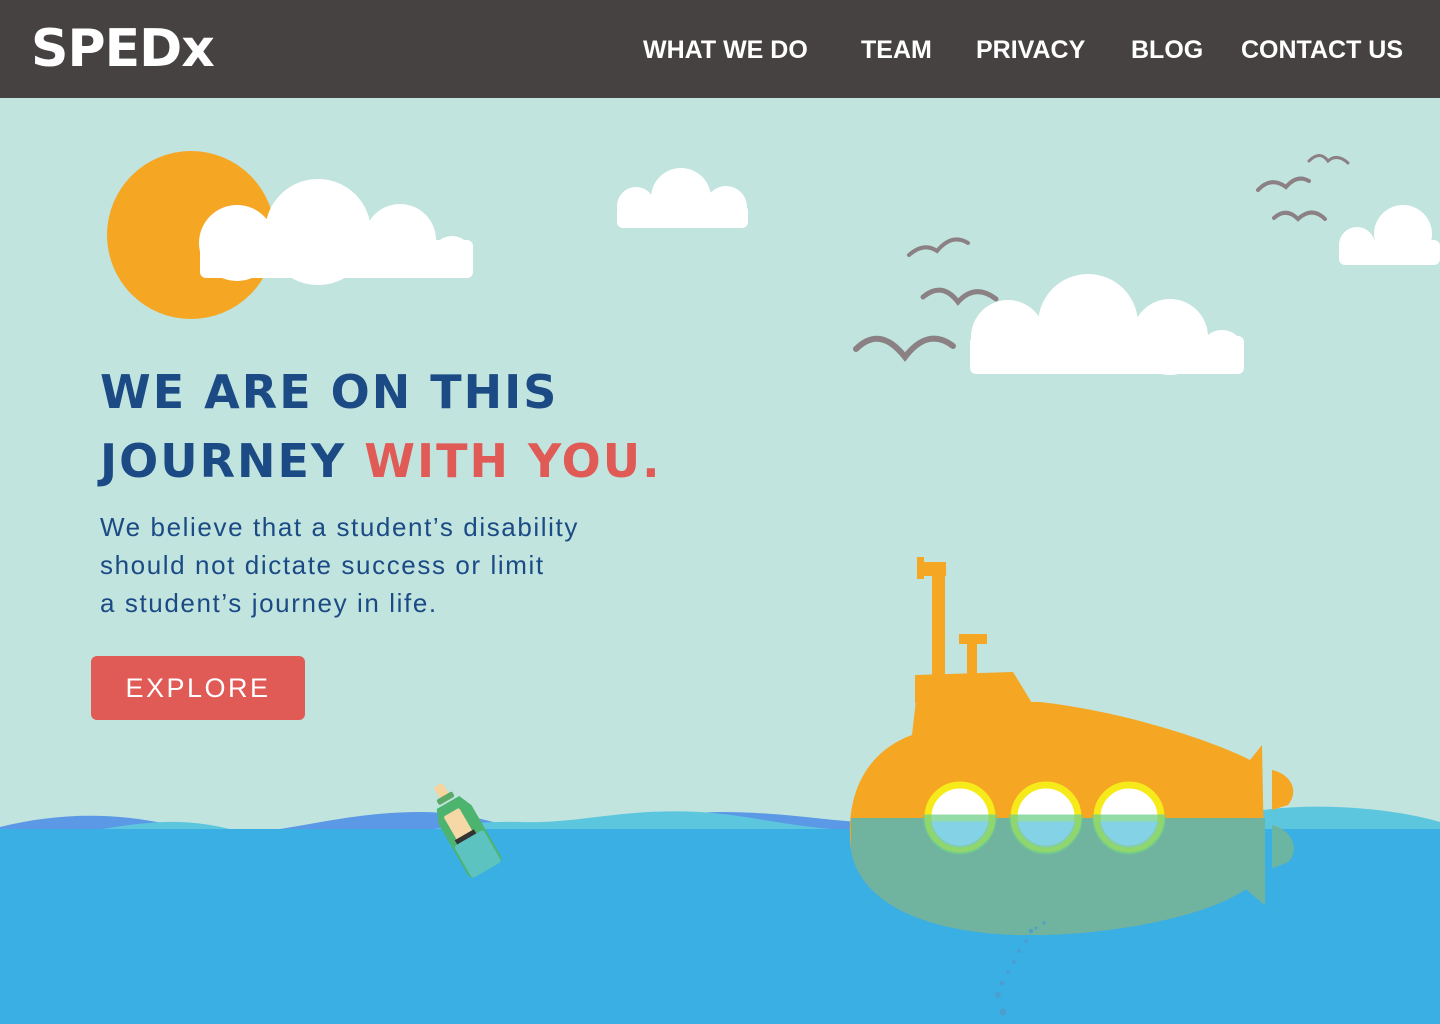 The height and width of the screenshot is (1024, 1440). Describe the element at coordinates (339, 527) in the screenshot. I see `description-line: We believe that a student’s disability` at that location.